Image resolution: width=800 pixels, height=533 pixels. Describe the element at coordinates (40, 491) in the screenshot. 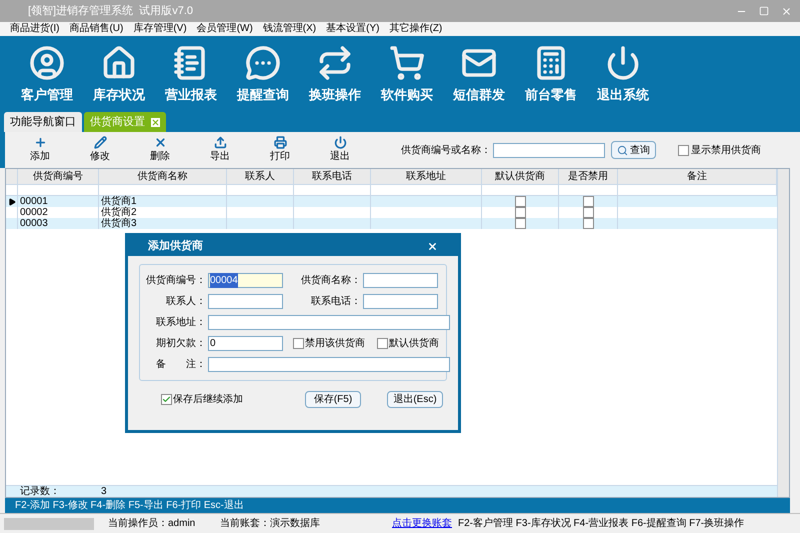

I see `record-count-label: 记录数：` at that location.